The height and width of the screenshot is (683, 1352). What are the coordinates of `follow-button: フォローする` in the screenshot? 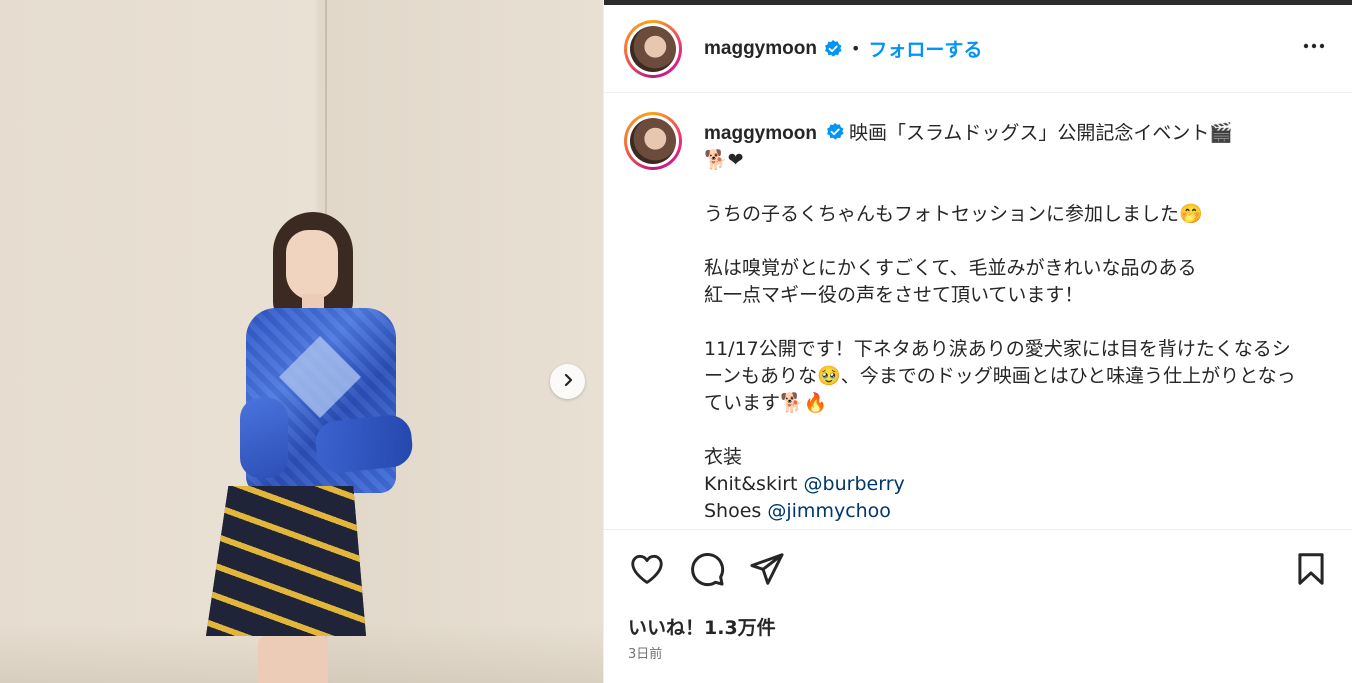 It's located at (925, 48).